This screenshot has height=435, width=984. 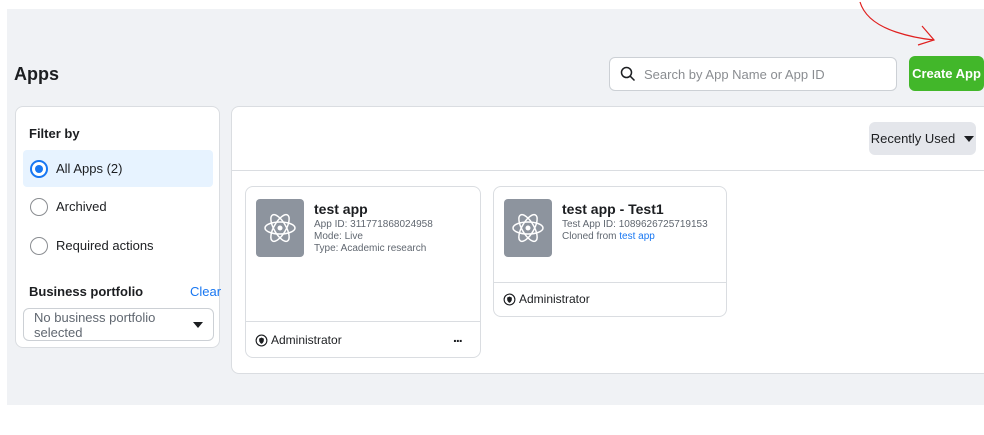 I want to click on business-portfolio-clear-link: Clear, so click(x=205, y=291).